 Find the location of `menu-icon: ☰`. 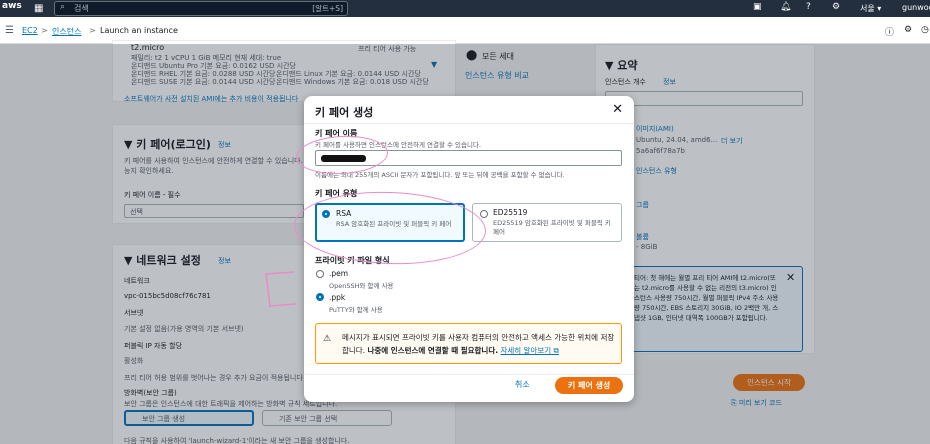

menu-icon: ☰ is located at coordinates (9, 30).